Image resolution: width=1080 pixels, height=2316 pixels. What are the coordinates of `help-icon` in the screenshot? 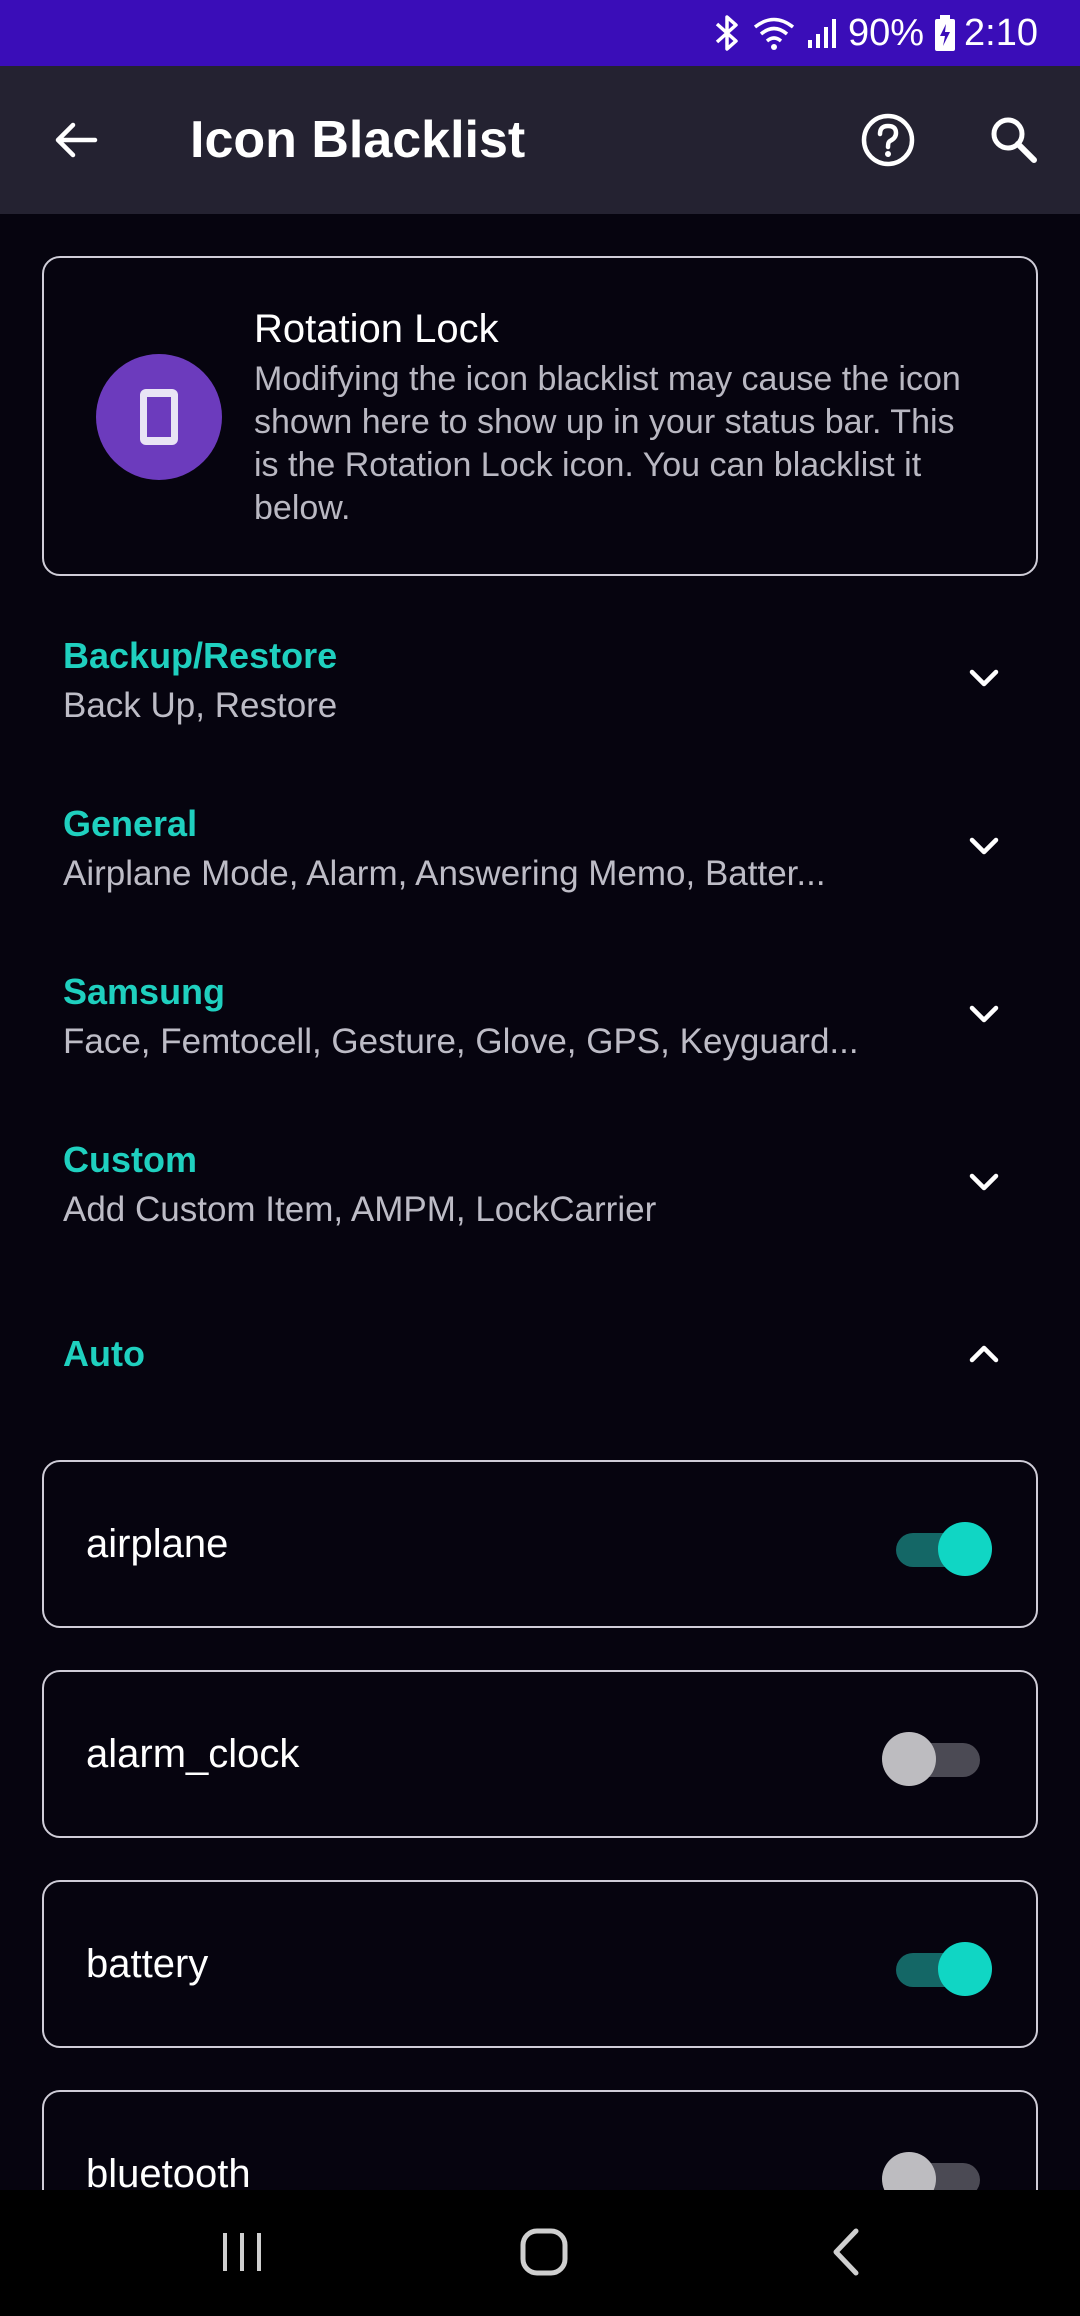 It's located at (888, 140).